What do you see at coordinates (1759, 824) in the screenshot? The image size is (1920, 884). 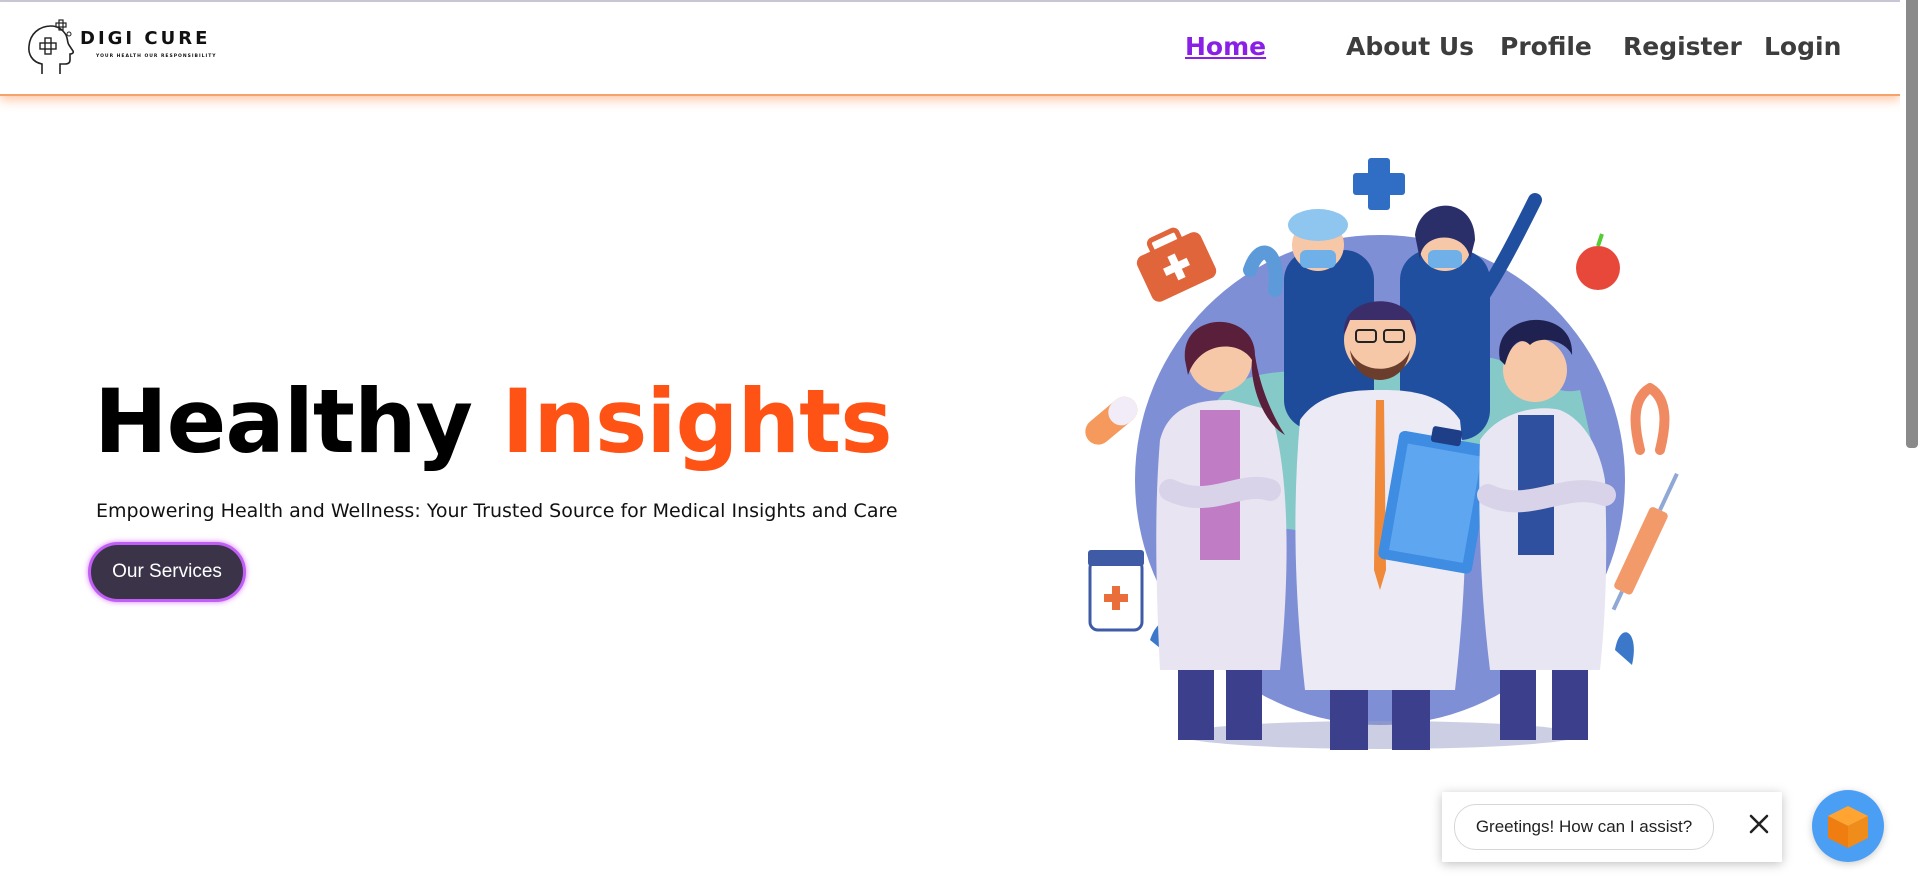 I see `close-icon` at bounding box center [1759, 824].